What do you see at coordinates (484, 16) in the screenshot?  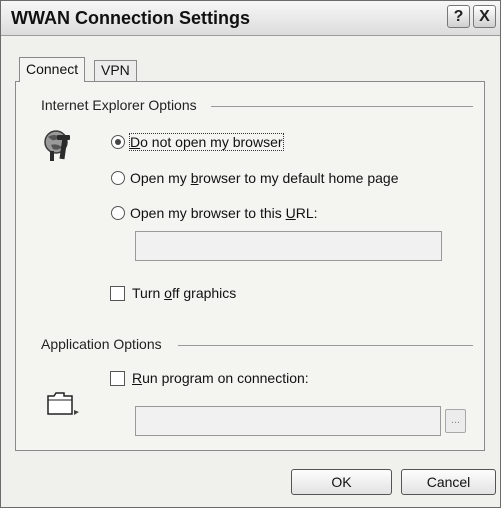 I see `close-button: X` at bounding box center [484, 16].